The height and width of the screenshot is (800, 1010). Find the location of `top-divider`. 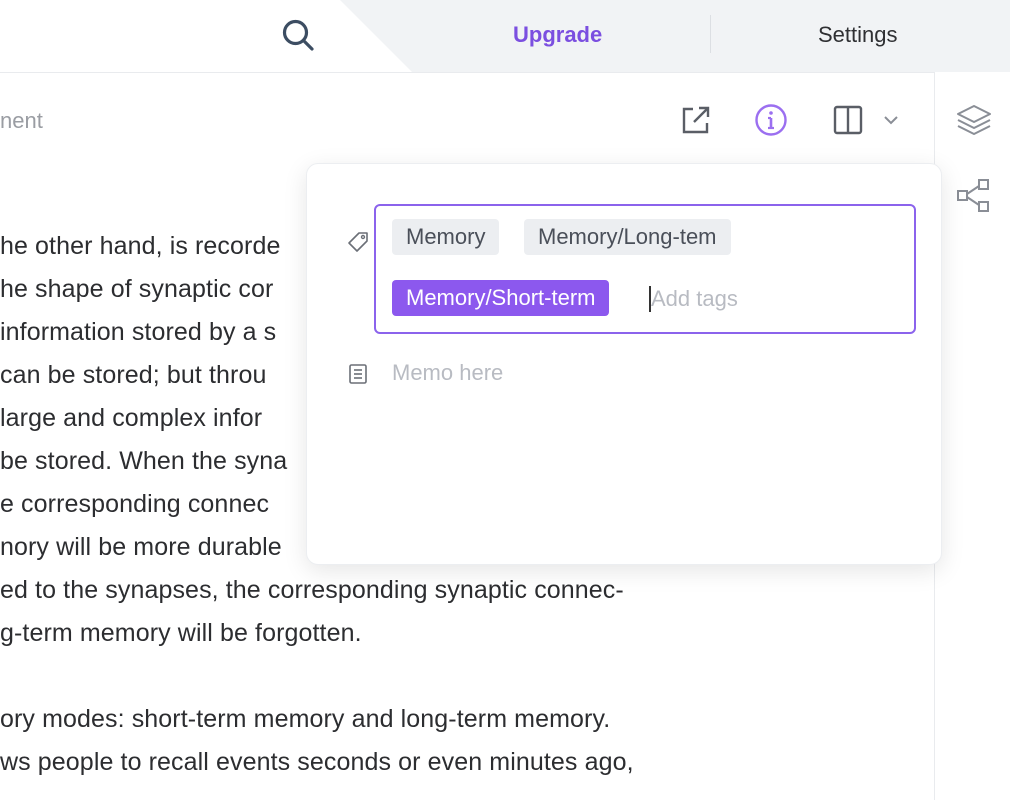

top-divider is located at coordinates (710, 34).